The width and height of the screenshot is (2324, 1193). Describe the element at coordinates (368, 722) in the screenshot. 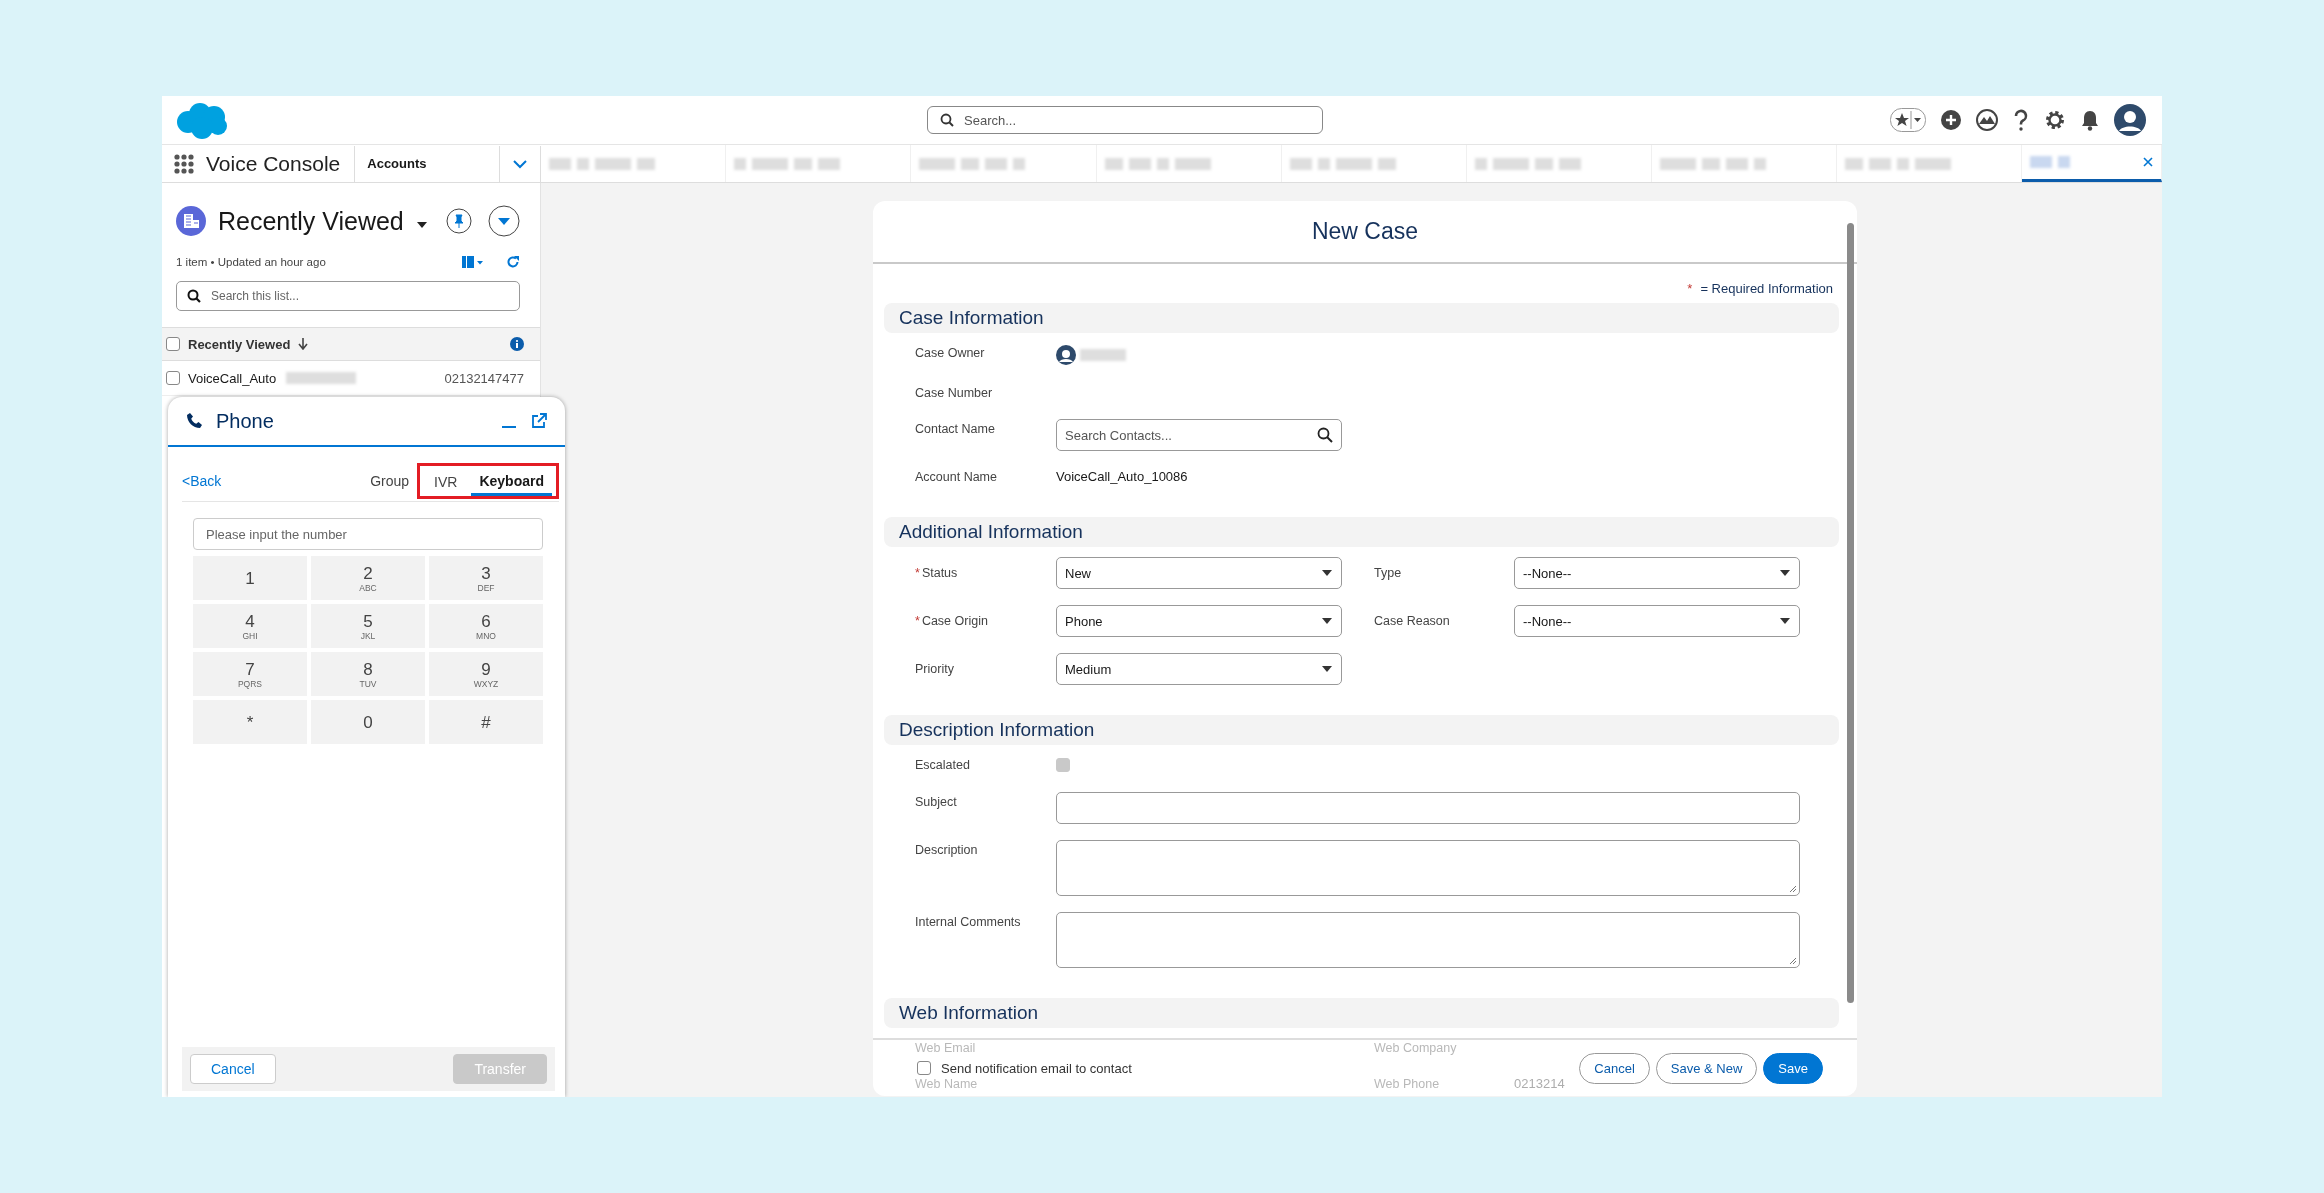

I see `keypad-key: 0` at that location.